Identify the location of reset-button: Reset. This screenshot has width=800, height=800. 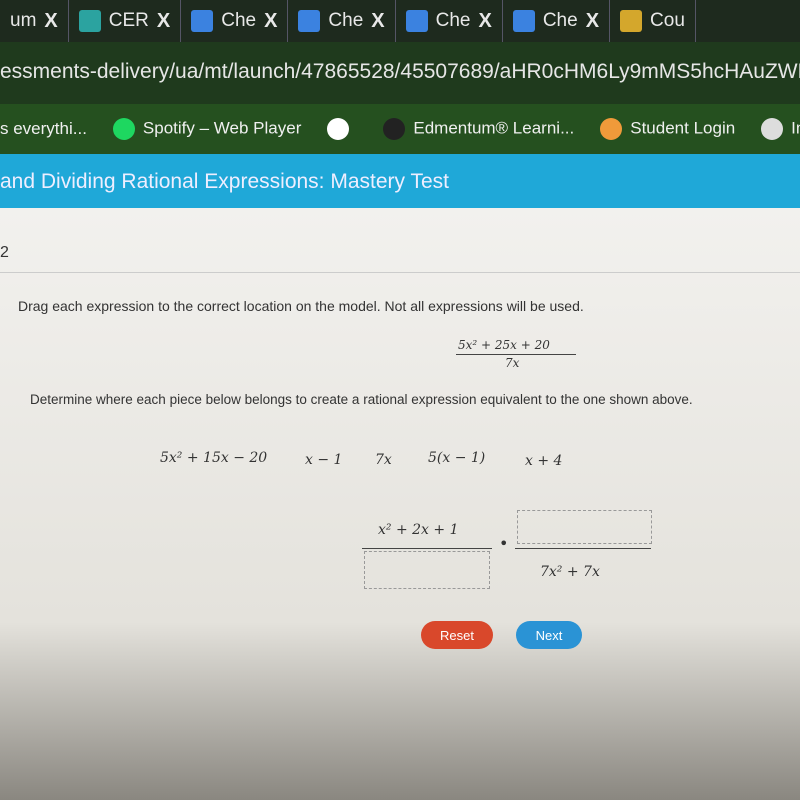
(457, 635).